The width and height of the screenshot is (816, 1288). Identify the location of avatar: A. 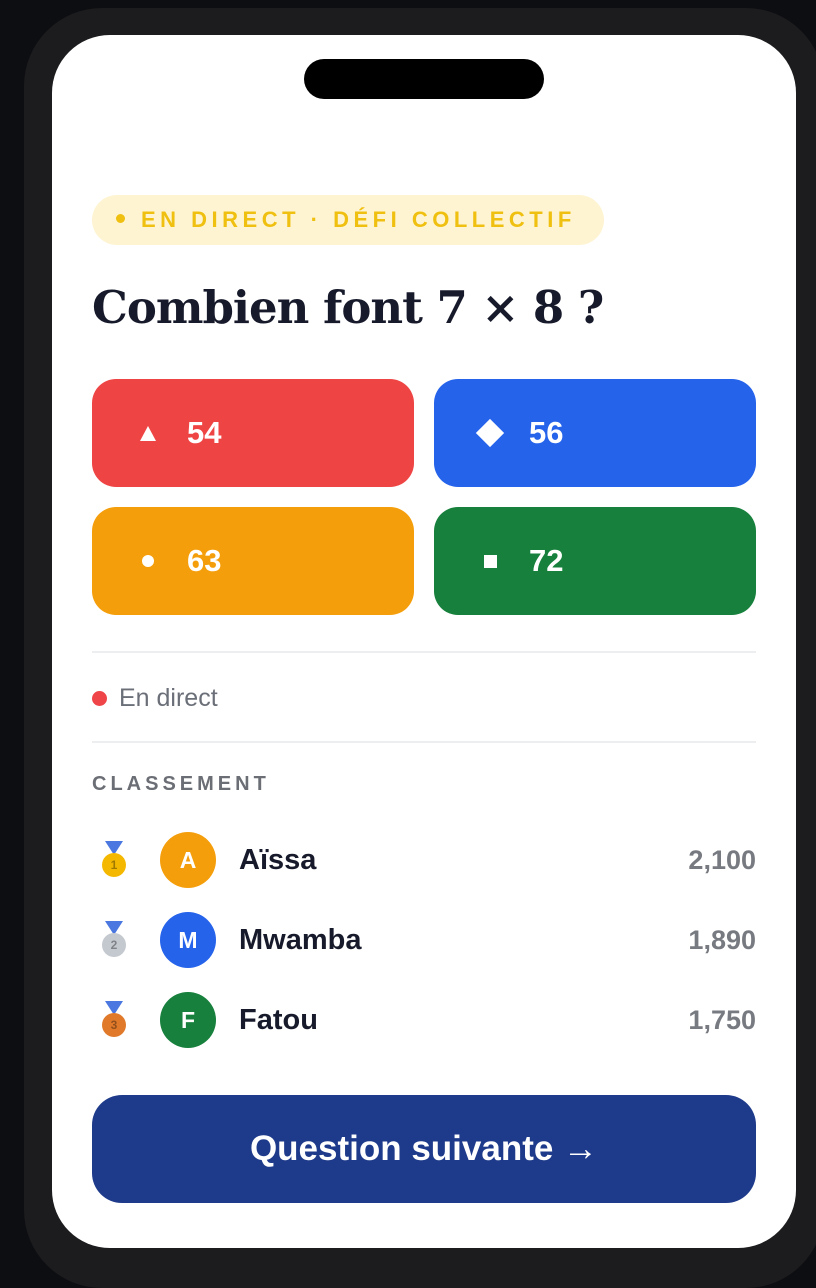
(188, 860).